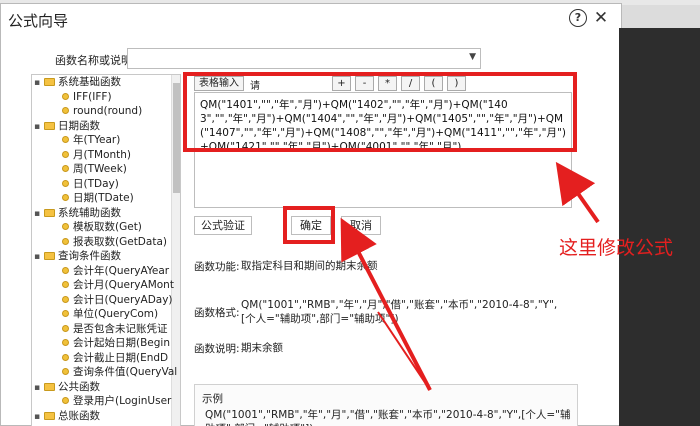 Image resolution: width=700 pixels, height=426 pixels. I want to click on tree-item: IFF(IFF), so click(87, 97).